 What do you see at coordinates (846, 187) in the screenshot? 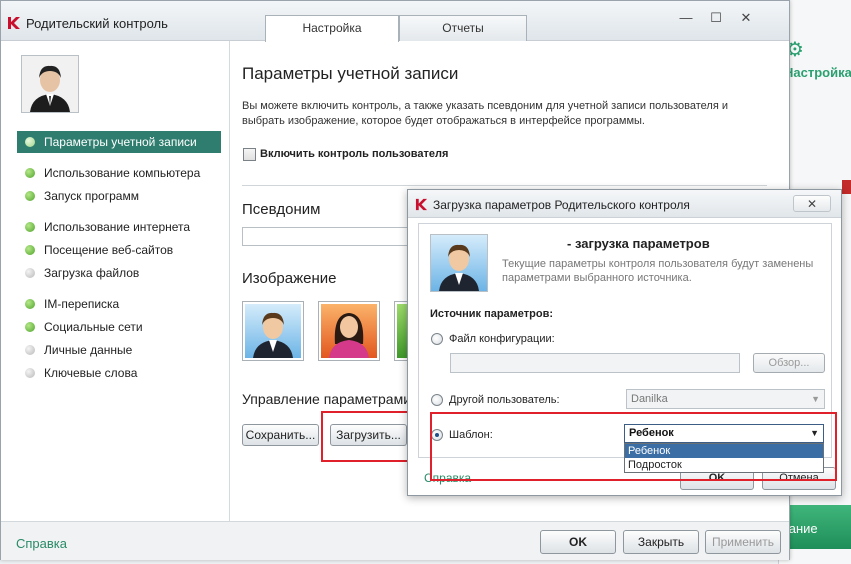
I see `background-red-strip` at bounding box center [846, 187].